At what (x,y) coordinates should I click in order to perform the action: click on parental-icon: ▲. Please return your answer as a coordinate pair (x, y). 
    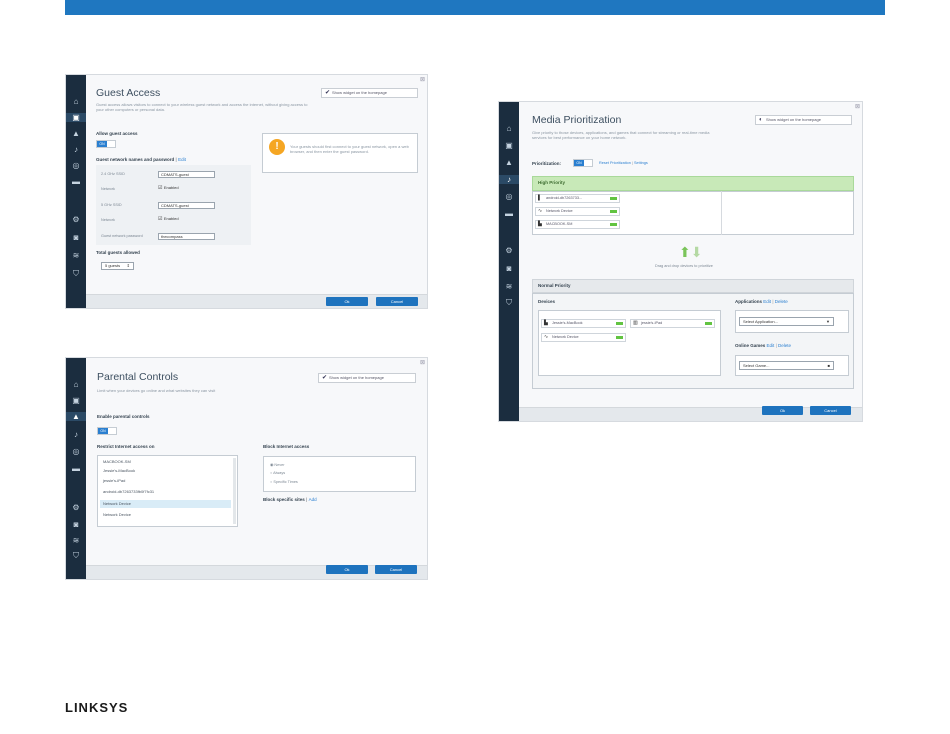
    Looking at the image, I should click on (509, 162).